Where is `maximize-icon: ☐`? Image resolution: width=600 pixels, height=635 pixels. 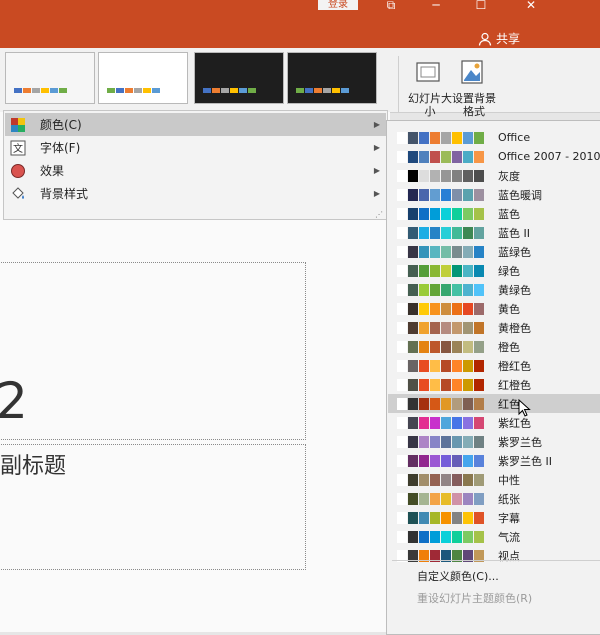
maximize-icon: ☐ is located at coordinates (481, 6).